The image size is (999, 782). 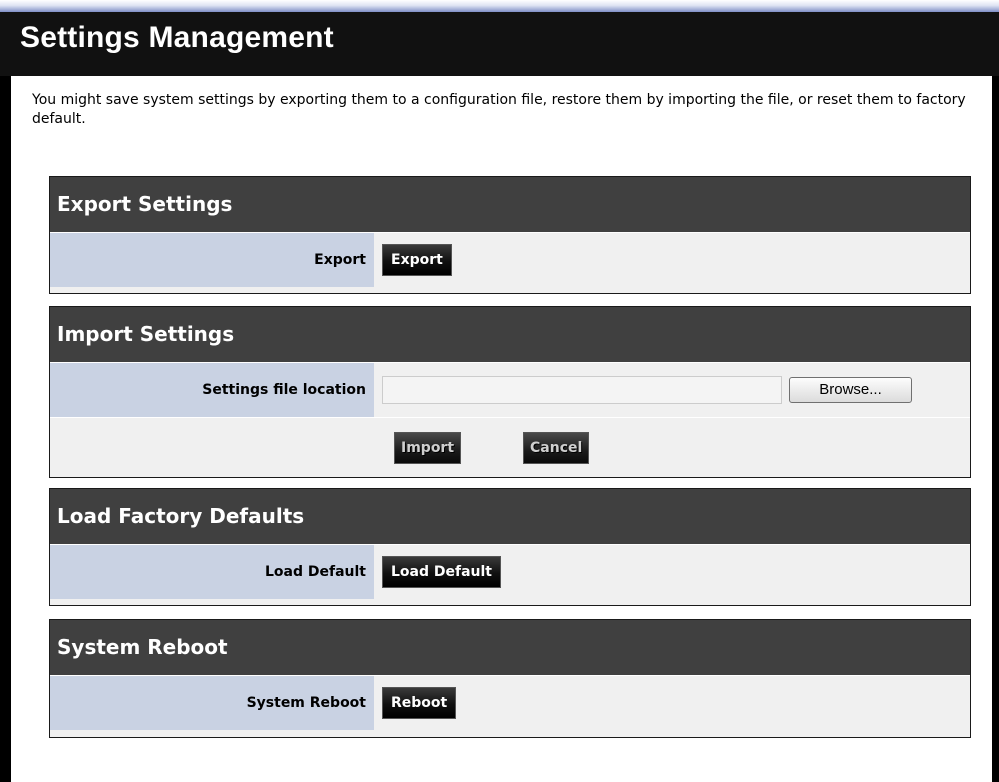 I want to click on export-section-title: Export Settings, so click(x=510, y=204).